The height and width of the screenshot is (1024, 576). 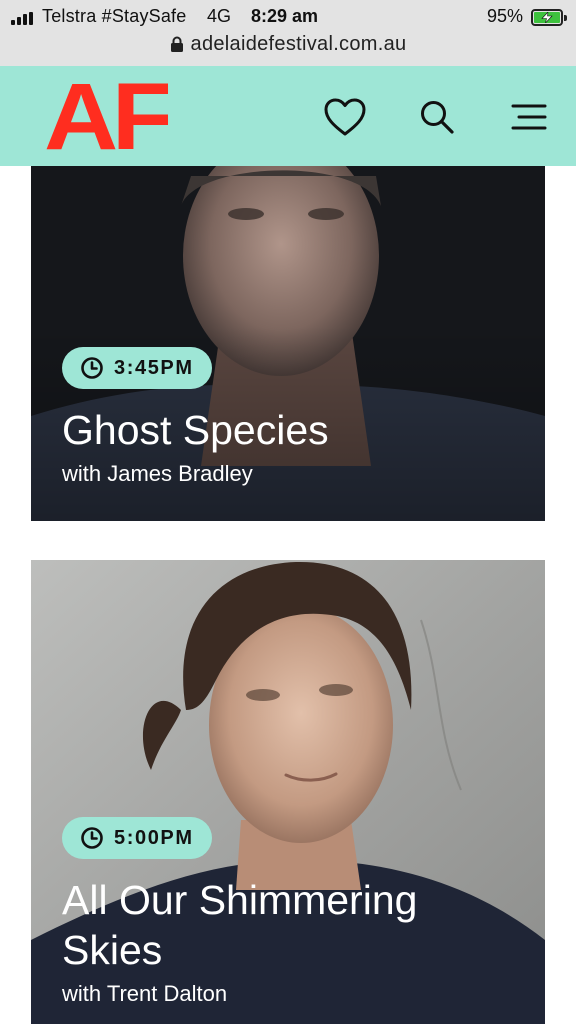 What do you see at coordinates (565, 18) in the screenshot?
I see `battery-cap` at bounding box center [565, 18].